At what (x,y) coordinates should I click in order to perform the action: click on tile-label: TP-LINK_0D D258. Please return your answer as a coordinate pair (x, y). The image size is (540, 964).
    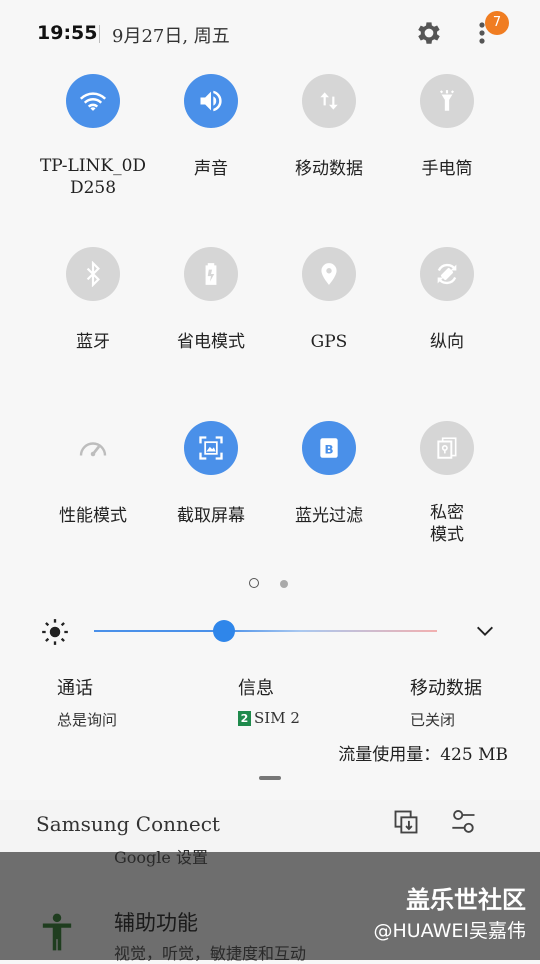
    Looking at the image, I should click on (93, 177).